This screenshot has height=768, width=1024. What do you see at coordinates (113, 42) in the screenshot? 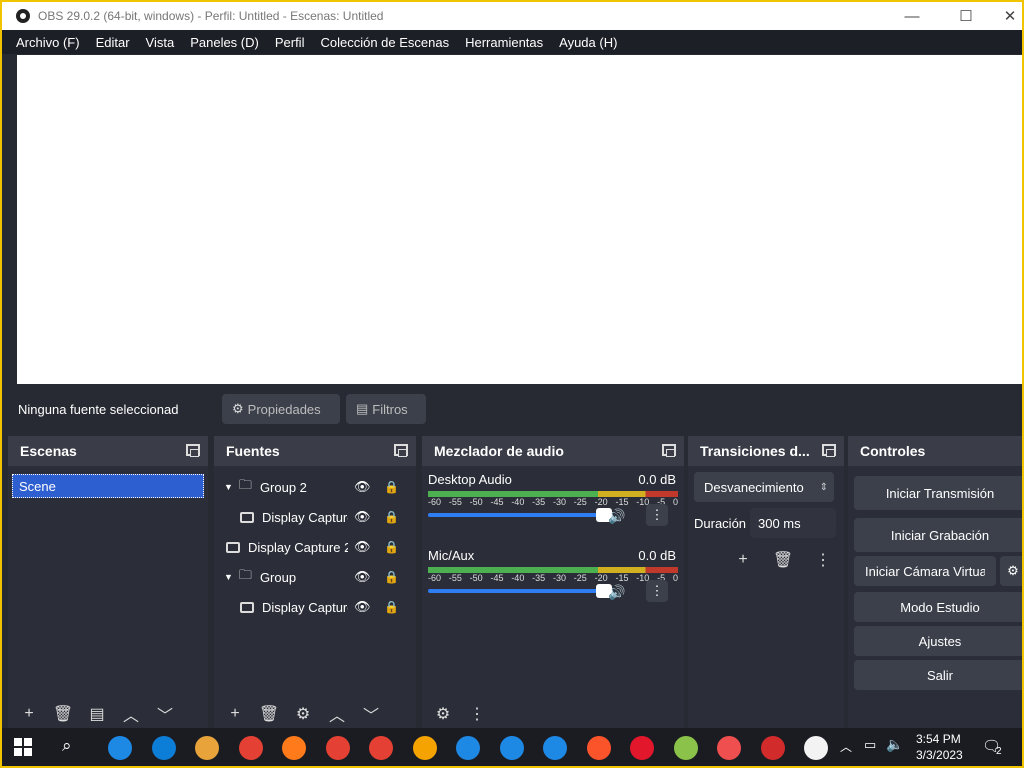
I see `menu-editar: Editar` at bounding box center [113, 42].